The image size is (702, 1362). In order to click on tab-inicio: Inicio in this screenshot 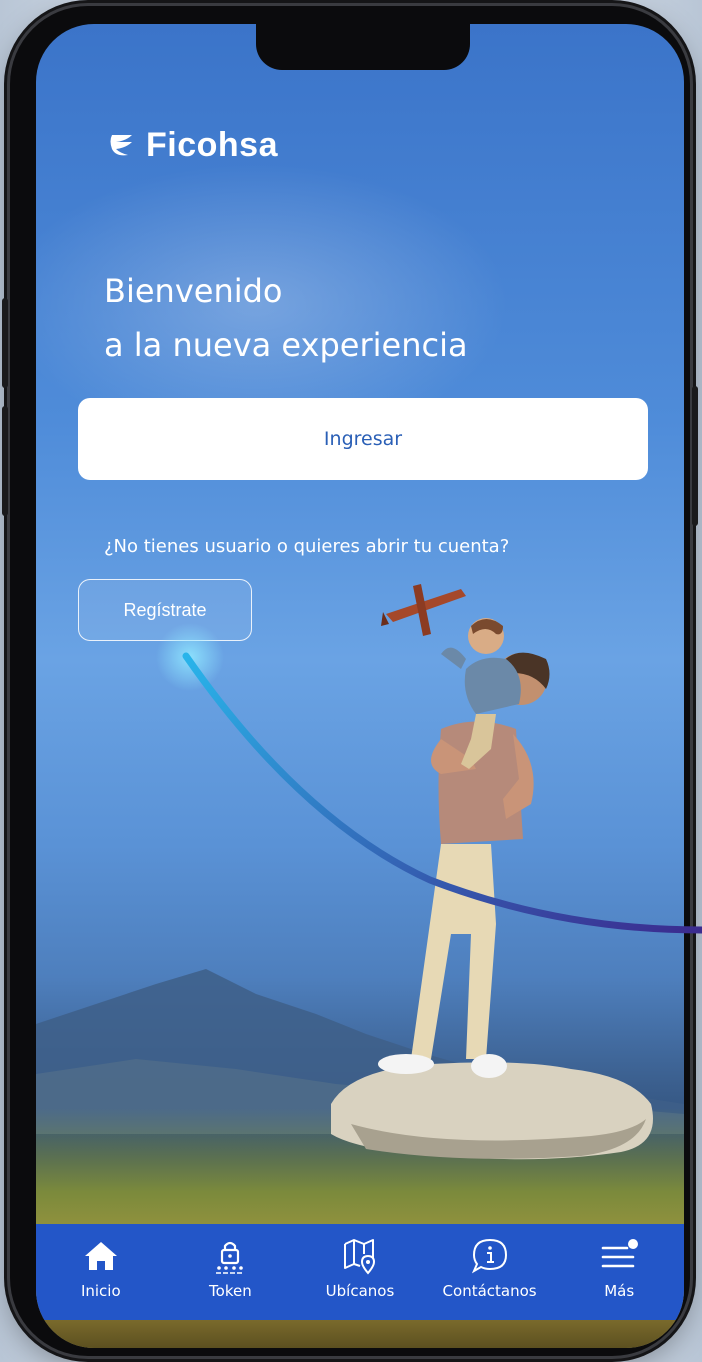, I will do `click(101, 1267)`.